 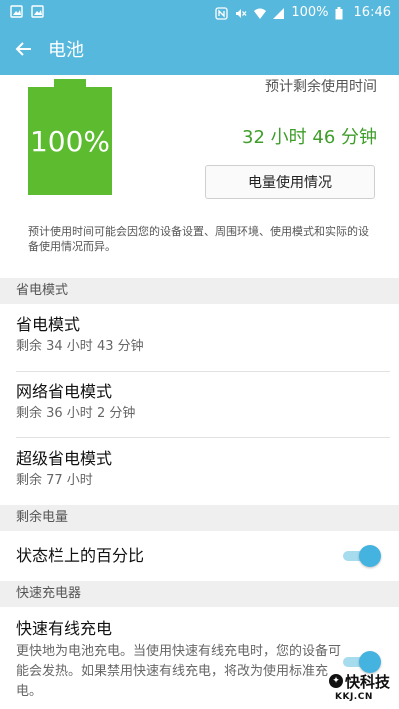 I want to click on list-item-network-saving-mode: 网络省电模式 剩余 36 小时 2 分钟, so click(x=199, y=402).